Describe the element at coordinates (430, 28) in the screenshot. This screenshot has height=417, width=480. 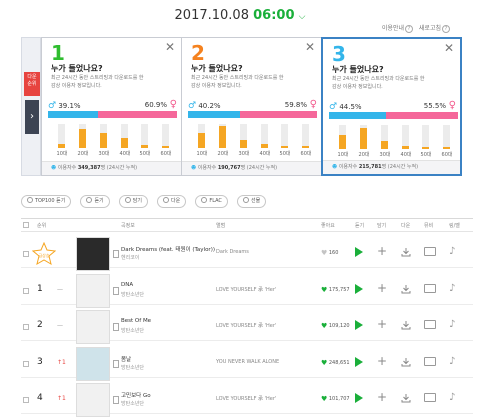
I see `refresh-link: 새로고침` at that location.